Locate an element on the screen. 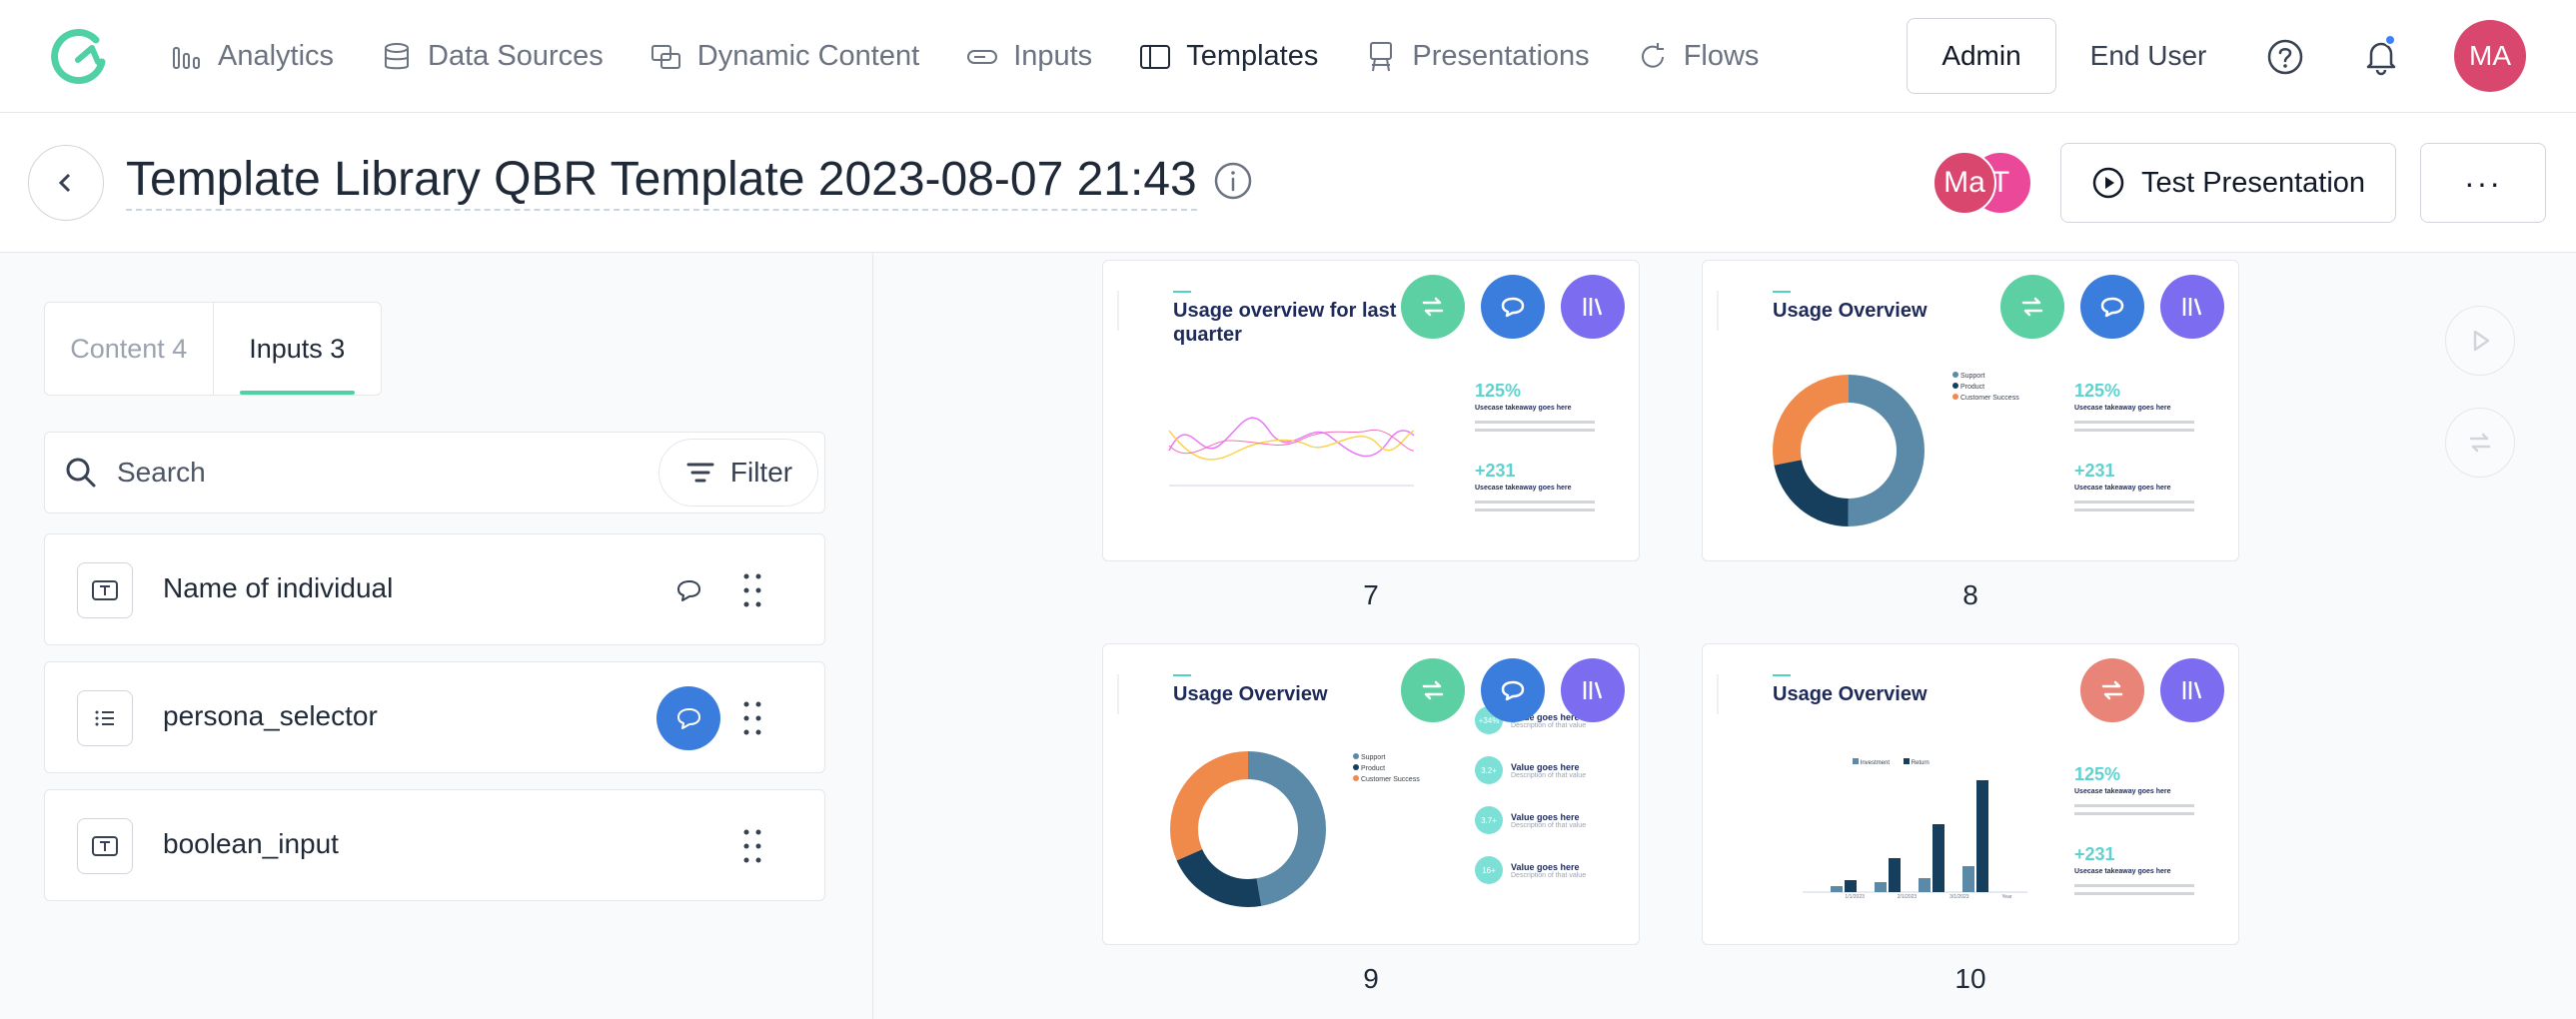 Image resolution: width=2576 pixels, height=1019 pixels. search-input is located at coordinates (386, 473).